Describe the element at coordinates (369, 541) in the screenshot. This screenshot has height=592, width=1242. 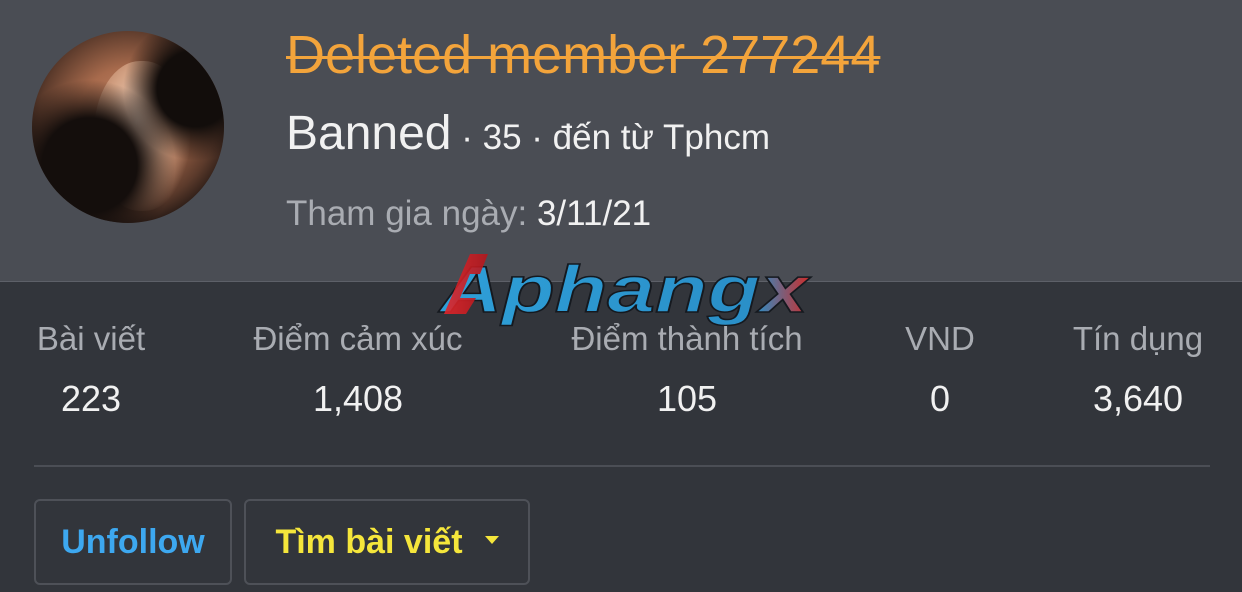
I see `find-posts-label: Tìm bài viết` at that location.